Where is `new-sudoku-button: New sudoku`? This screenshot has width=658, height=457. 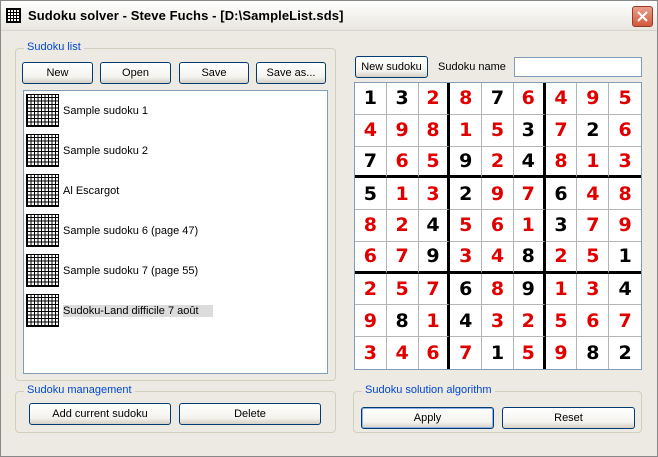 new-sudoku-button: New sudoku is located at coordinates (391, 67).